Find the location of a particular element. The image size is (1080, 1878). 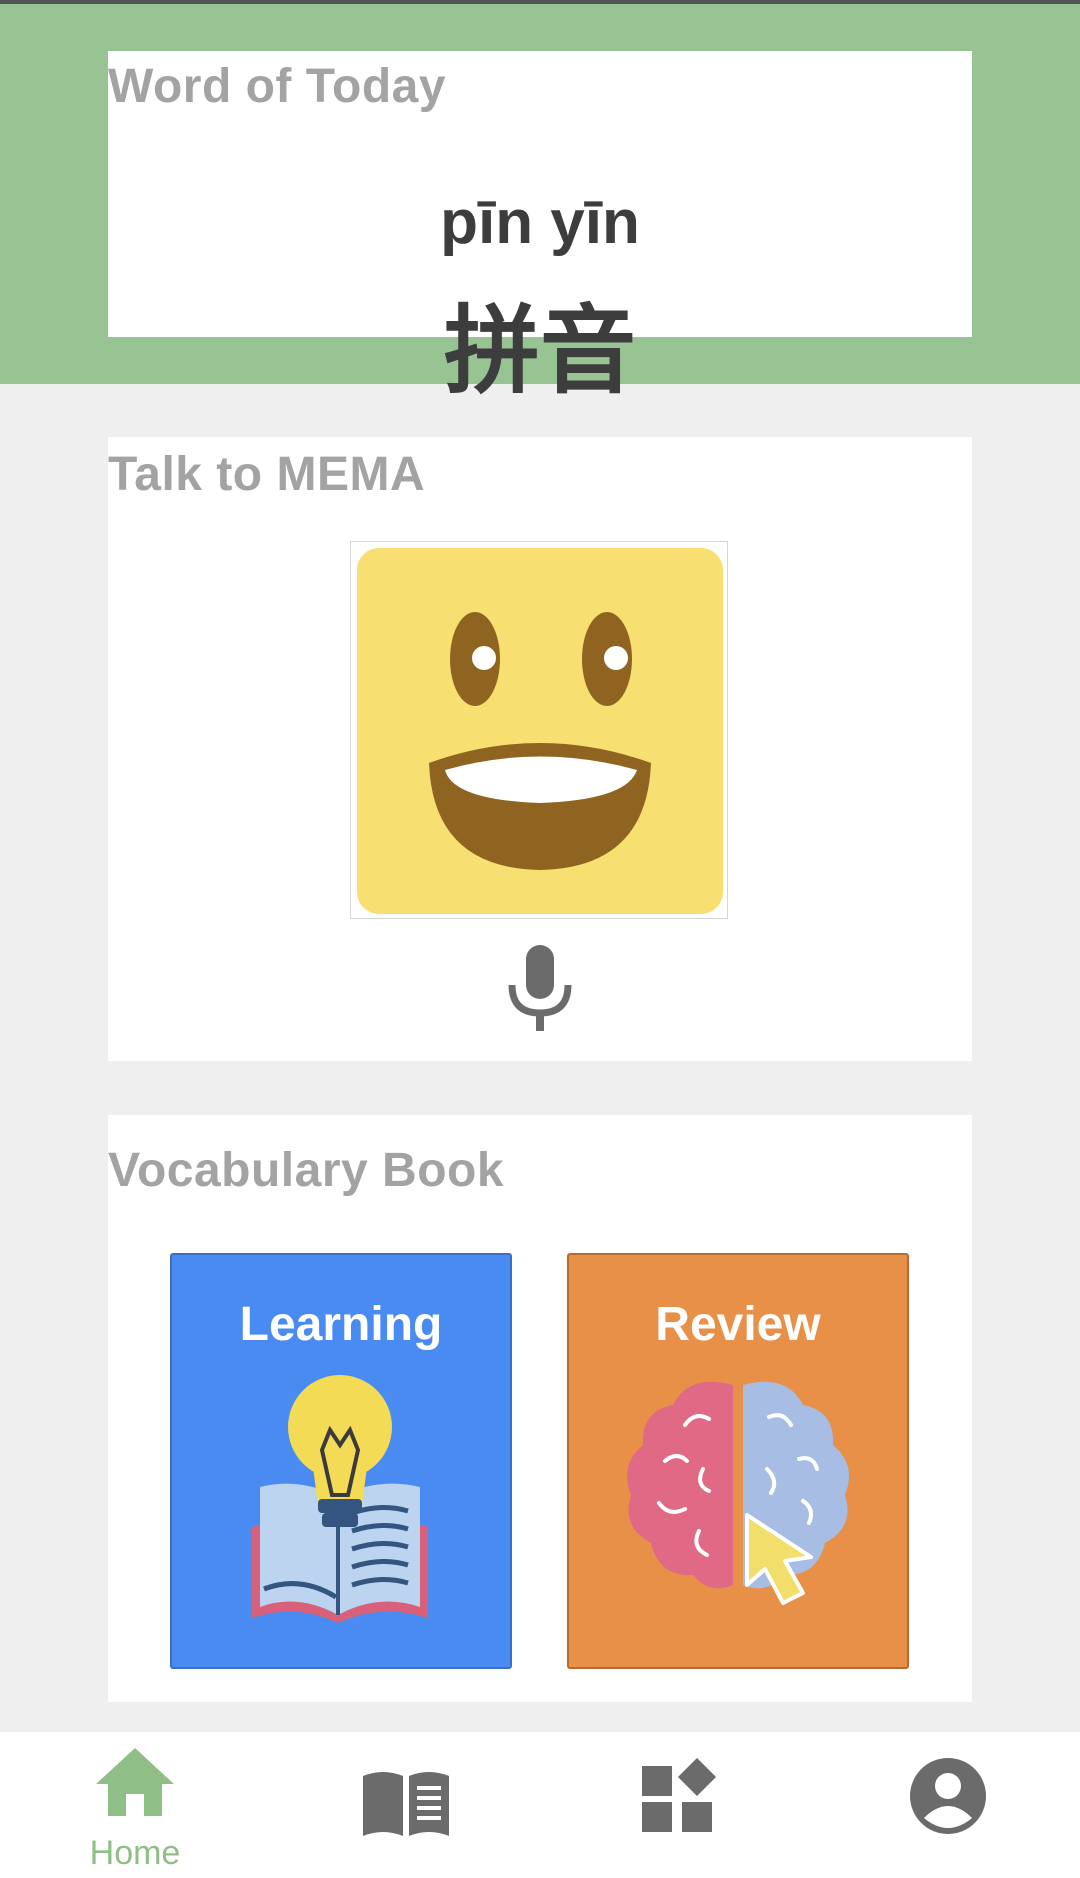

brain-cursor-icon is located at coordinates (738, 1493).